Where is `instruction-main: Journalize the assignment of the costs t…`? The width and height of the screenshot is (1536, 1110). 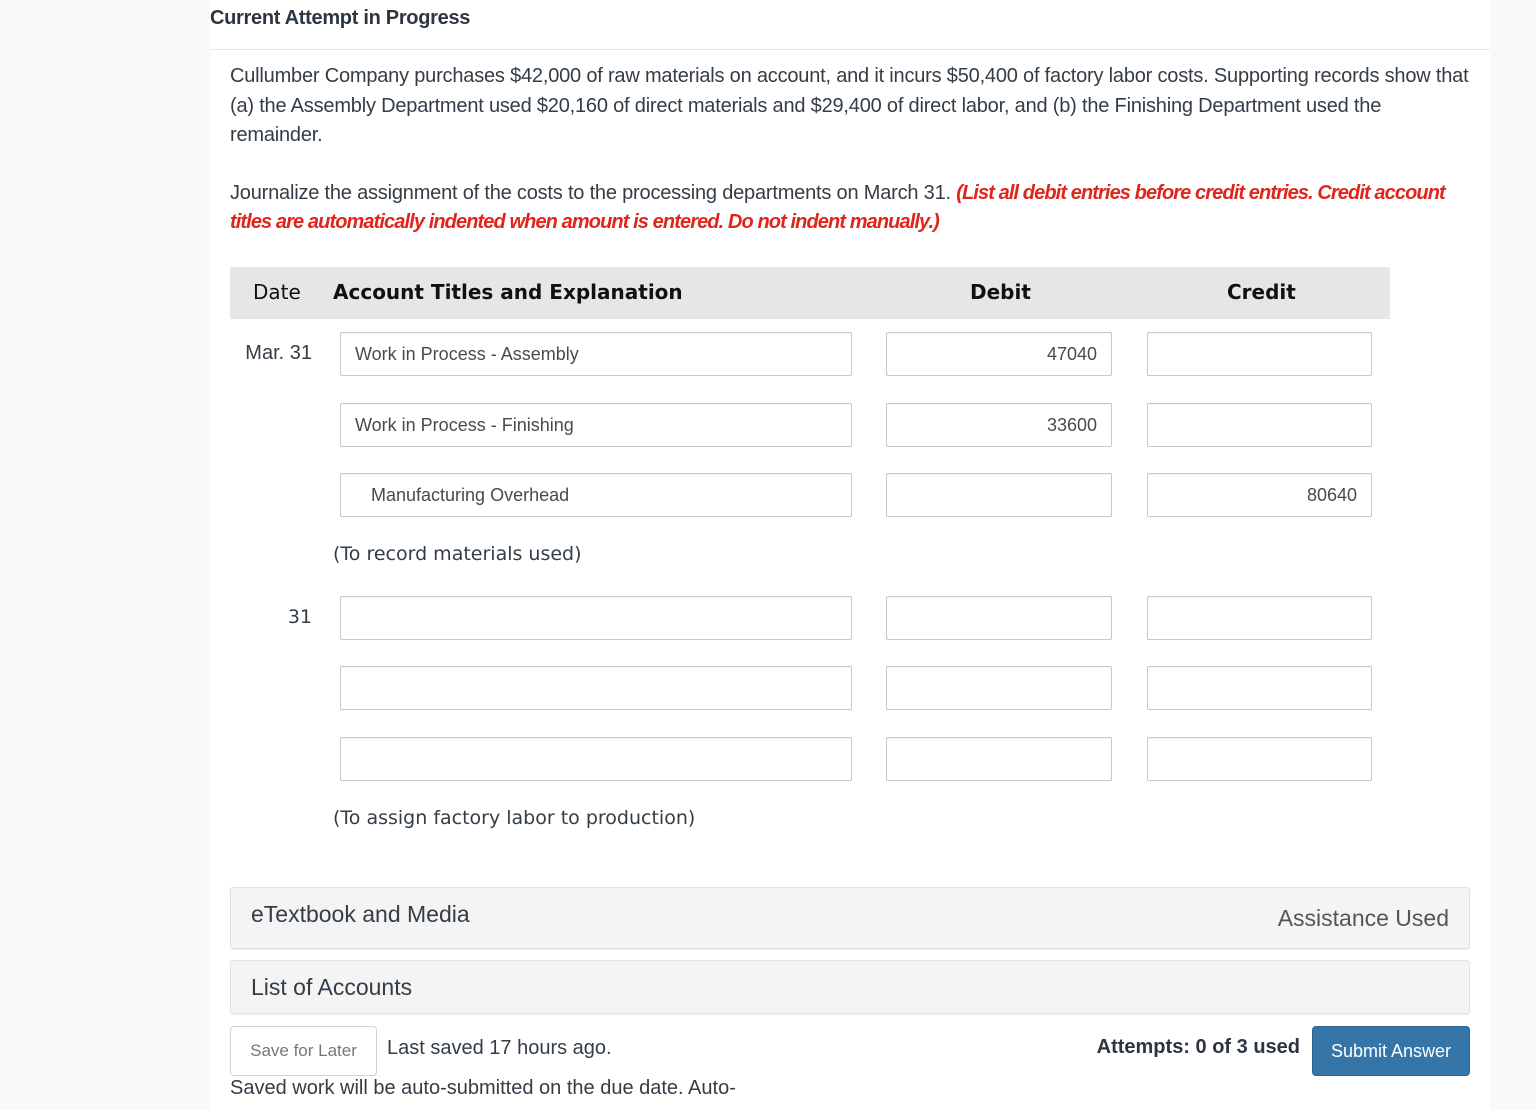
instruction-main: Journalize the assignment of the costs t… is located at coordinates (593, 193).